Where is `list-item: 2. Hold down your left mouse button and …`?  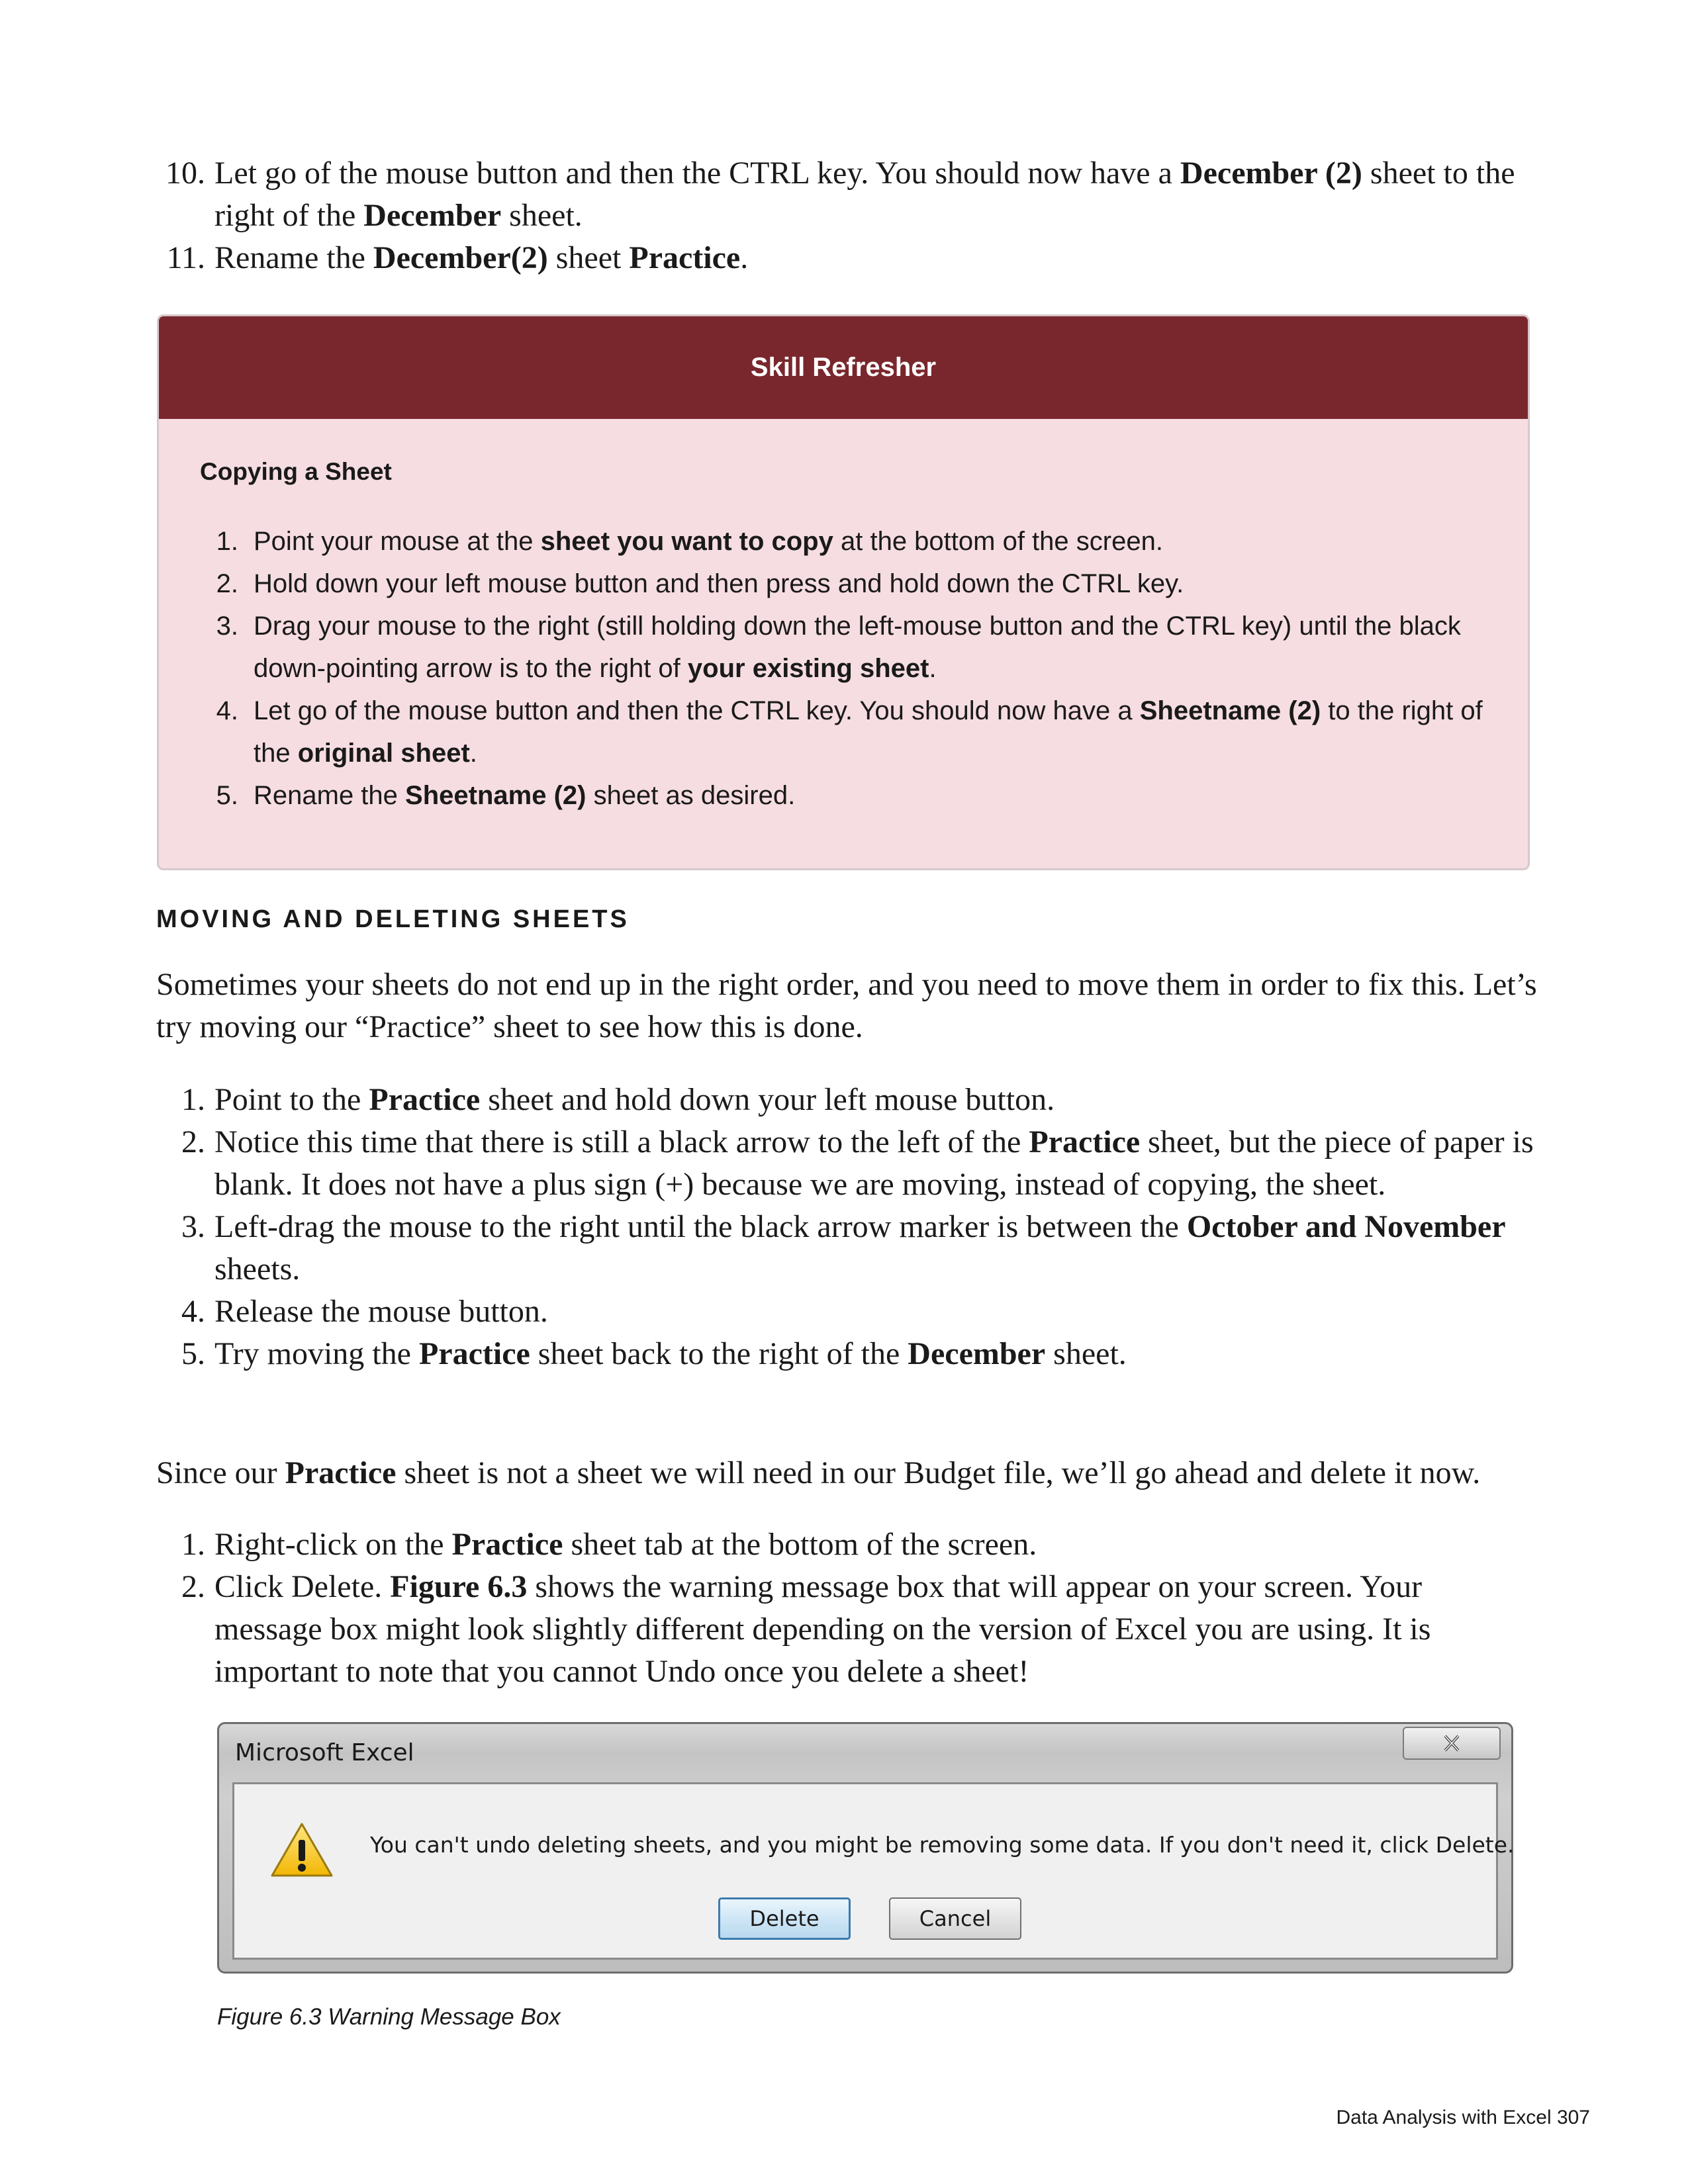 list-item: 2. Hold down your left mouse button and … is located at coordinates (852, 584).